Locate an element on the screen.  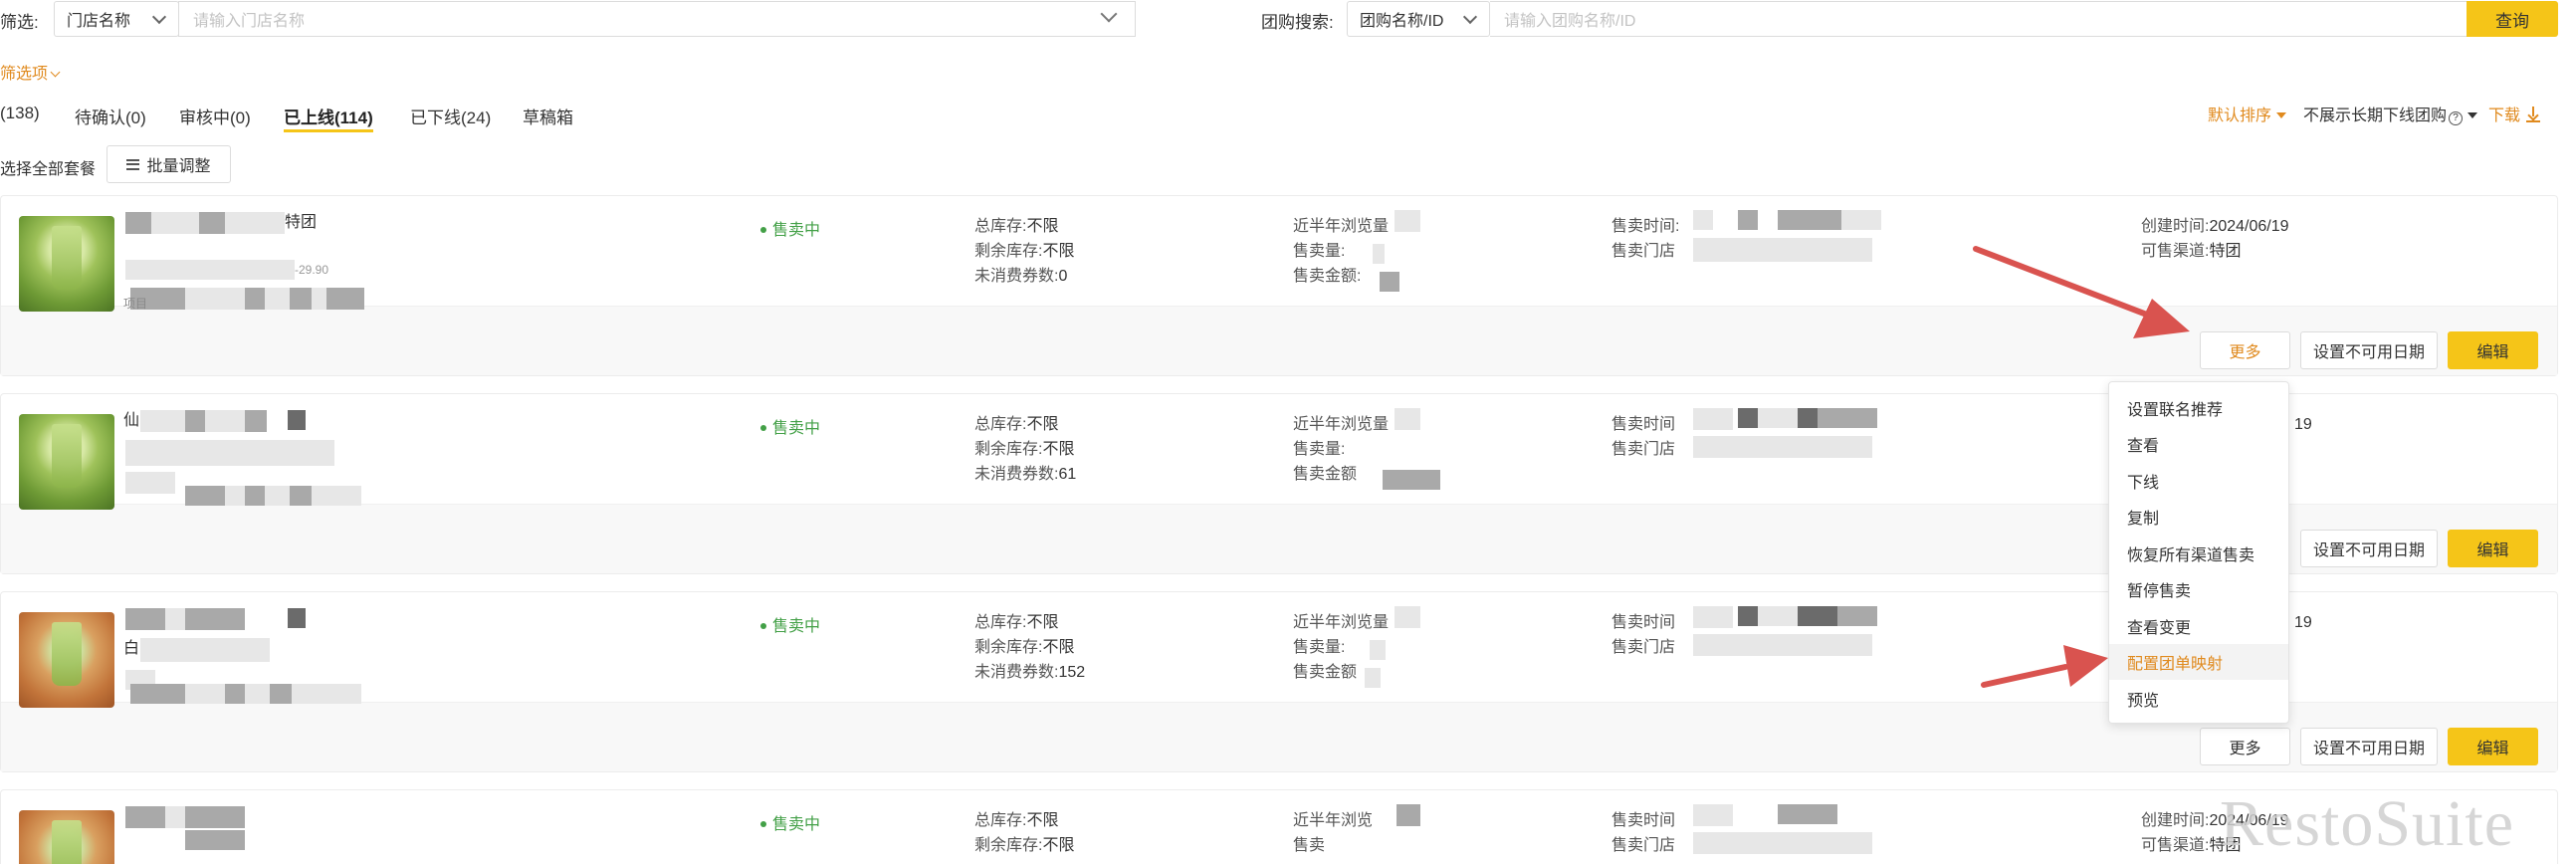
group-search-select-value: 团购名称/ID is located at coordinates (1402, 21).